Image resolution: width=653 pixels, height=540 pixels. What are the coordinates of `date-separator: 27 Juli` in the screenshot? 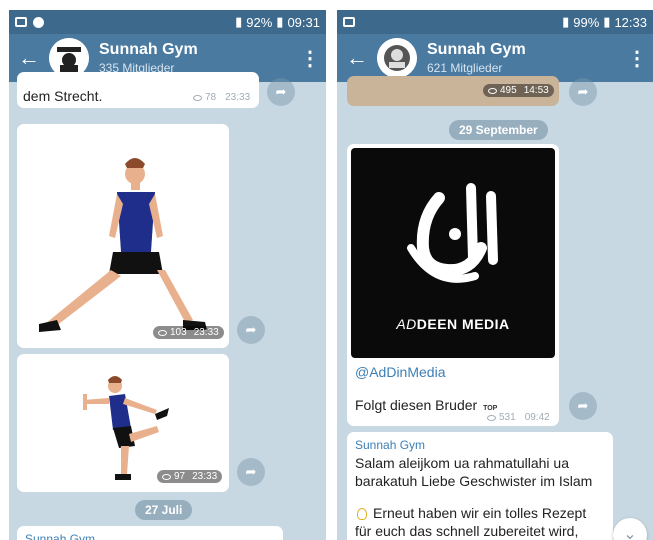 It's located at (164, 510).